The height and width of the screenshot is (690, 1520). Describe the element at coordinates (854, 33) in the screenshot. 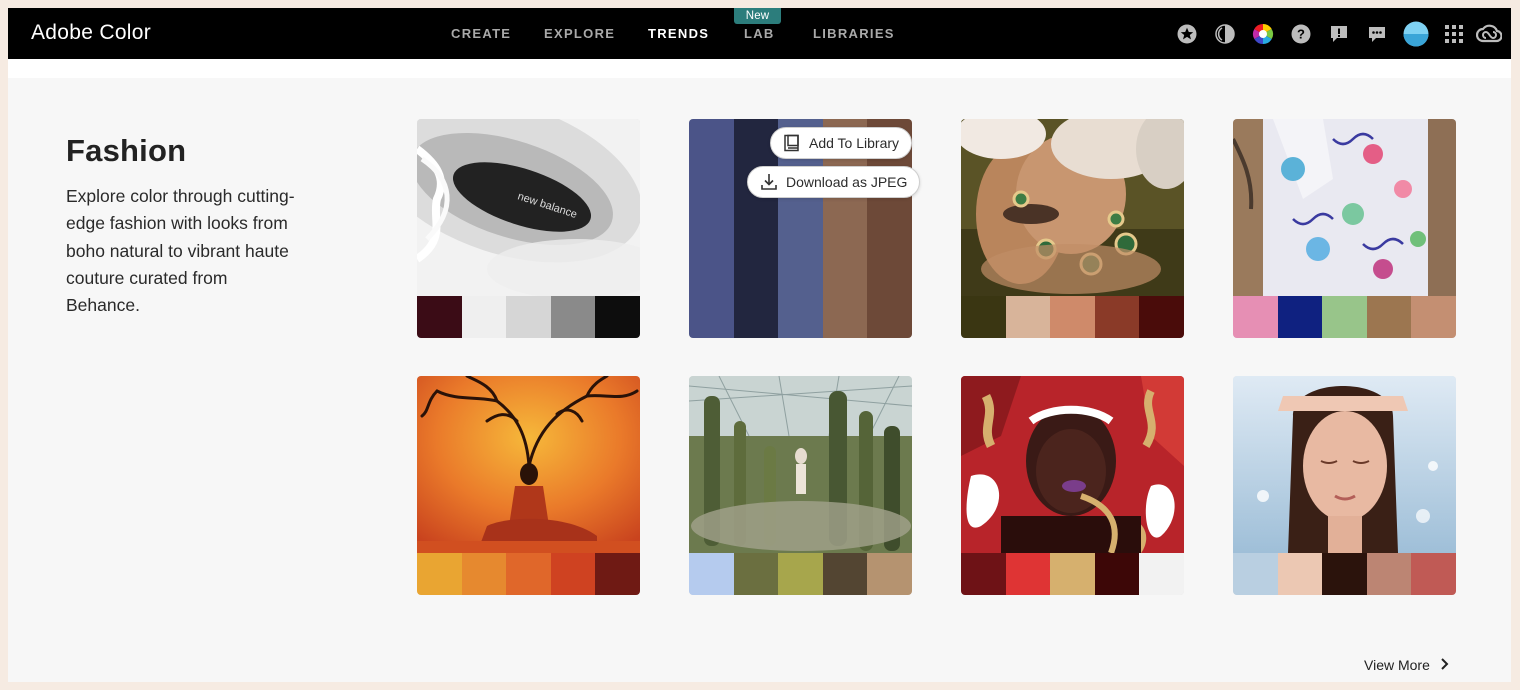

I see `nav-libraries: LIBRARIES` at that location.